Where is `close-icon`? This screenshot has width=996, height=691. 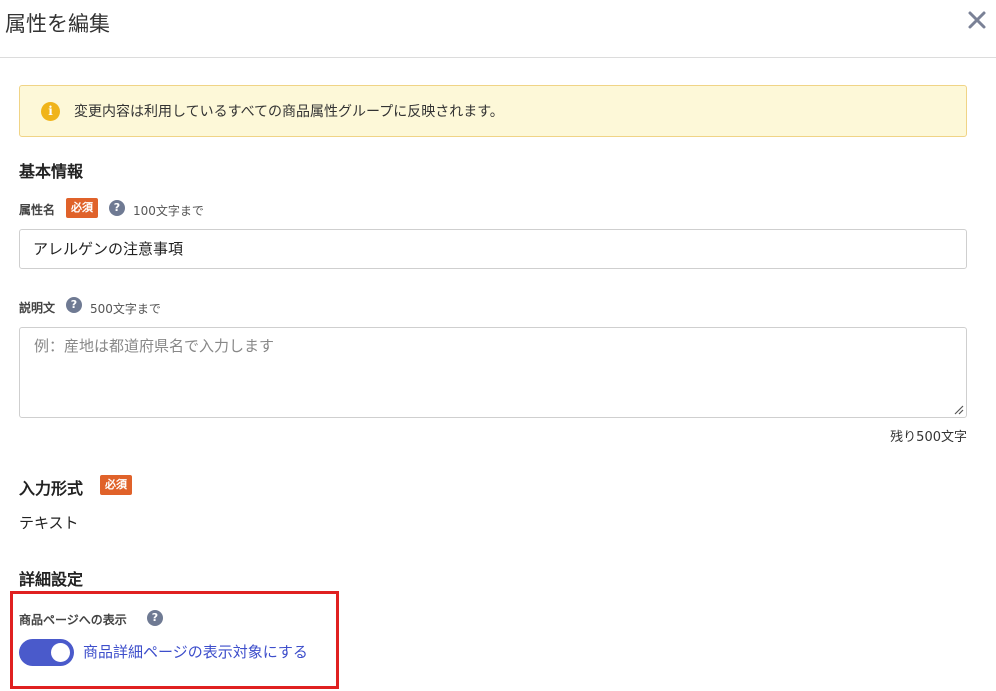 close-icon is located at coordinates (977, 20).